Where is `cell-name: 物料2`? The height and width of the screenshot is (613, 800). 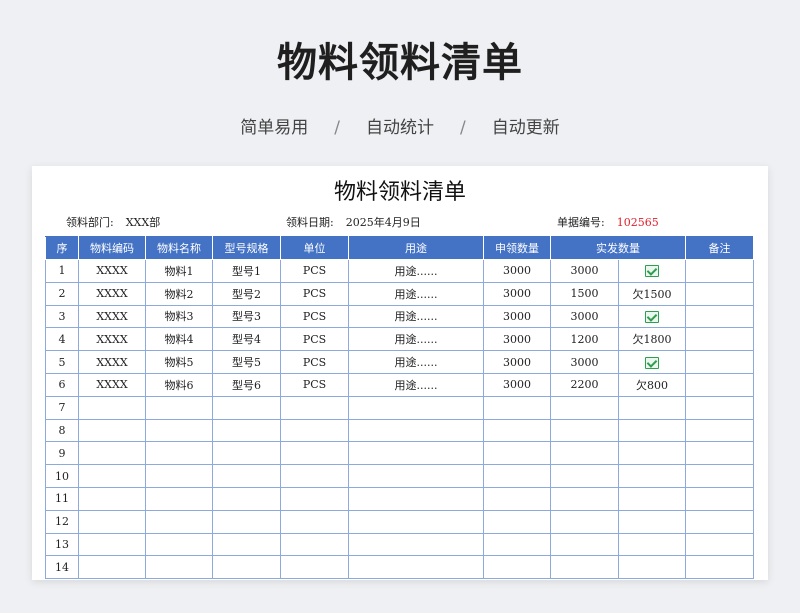
cell-name: 物料2 is located at coordinates (179, 293).